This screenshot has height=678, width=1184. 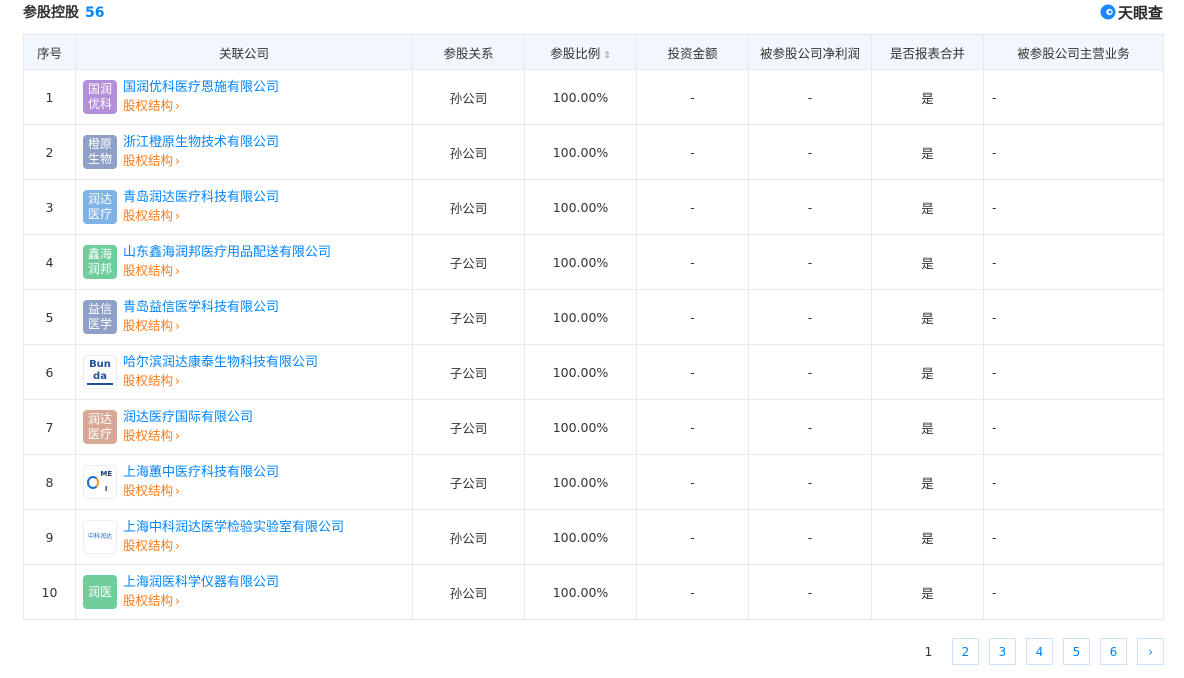 I want to click on logo-text: 润医, so click(x=99, y=591).